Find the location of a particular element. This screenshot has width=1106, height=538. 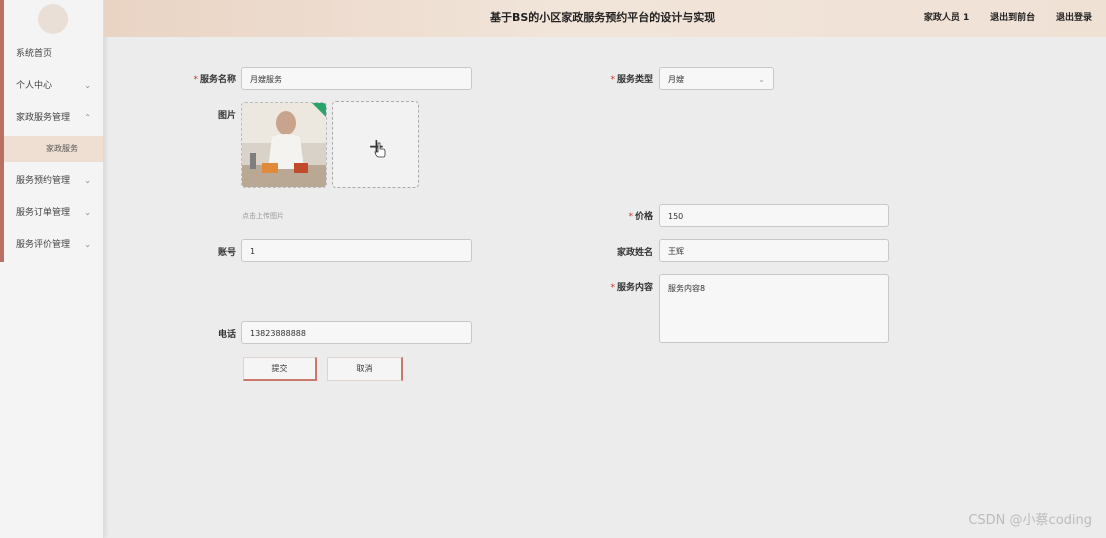

service-content-label: * 服务内容 is located at coordinates (631, 288).